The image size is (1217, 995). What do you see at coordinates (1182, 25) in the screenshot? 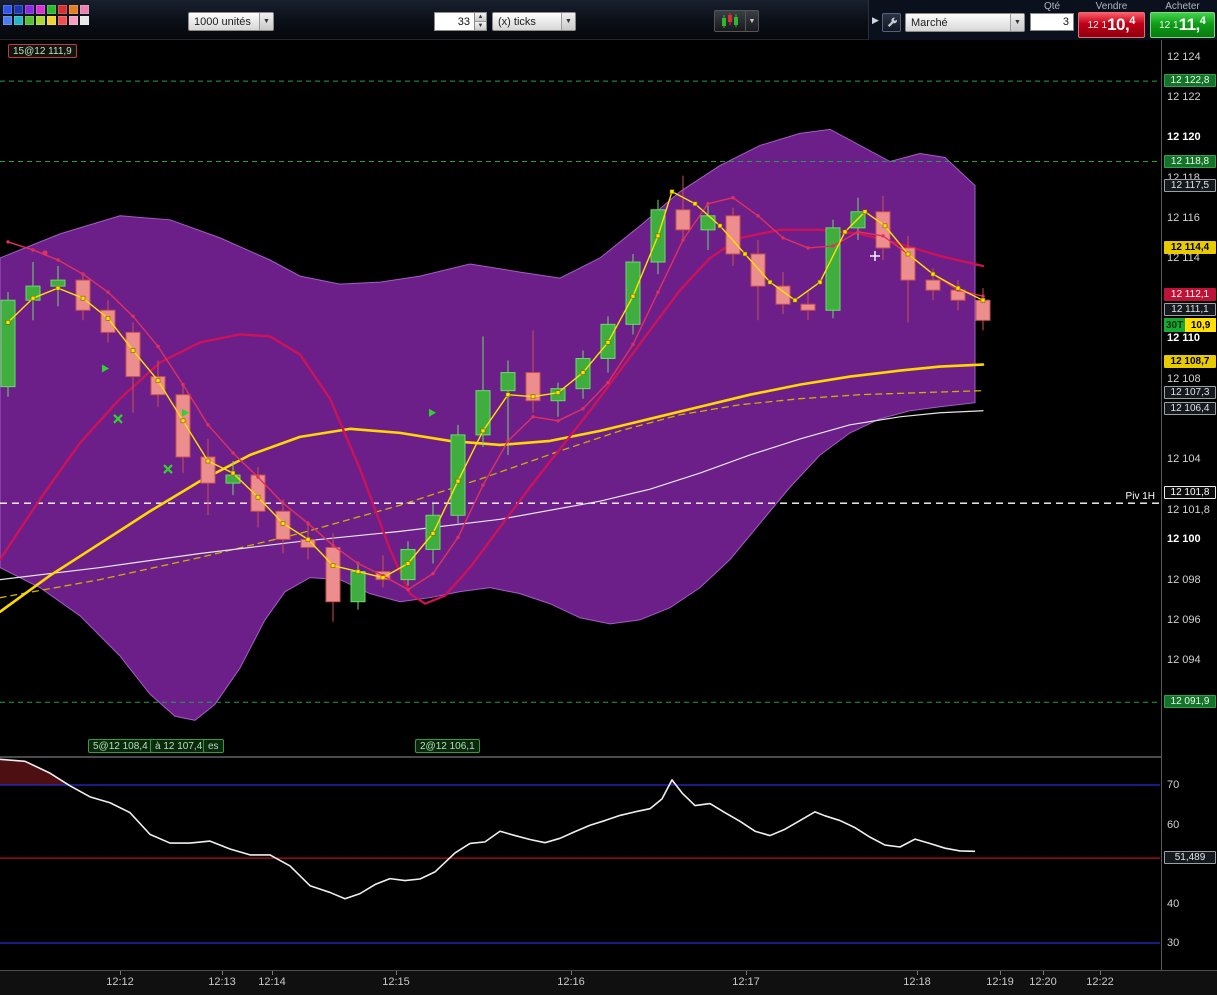
I see `buy-button: 12 1 11, 4` at bounding box center [1182, 25].